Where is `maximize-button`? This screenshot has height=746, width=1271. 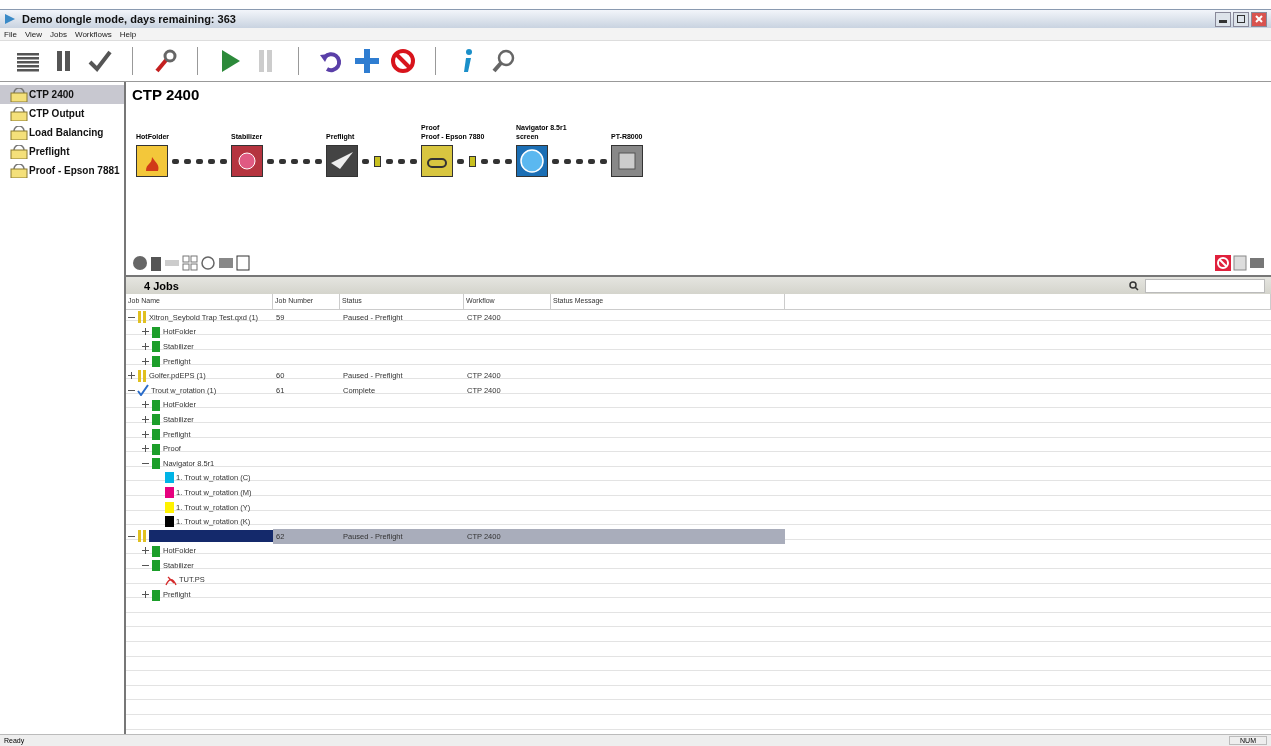 maximize-button is located at coordinates (1241, 19).